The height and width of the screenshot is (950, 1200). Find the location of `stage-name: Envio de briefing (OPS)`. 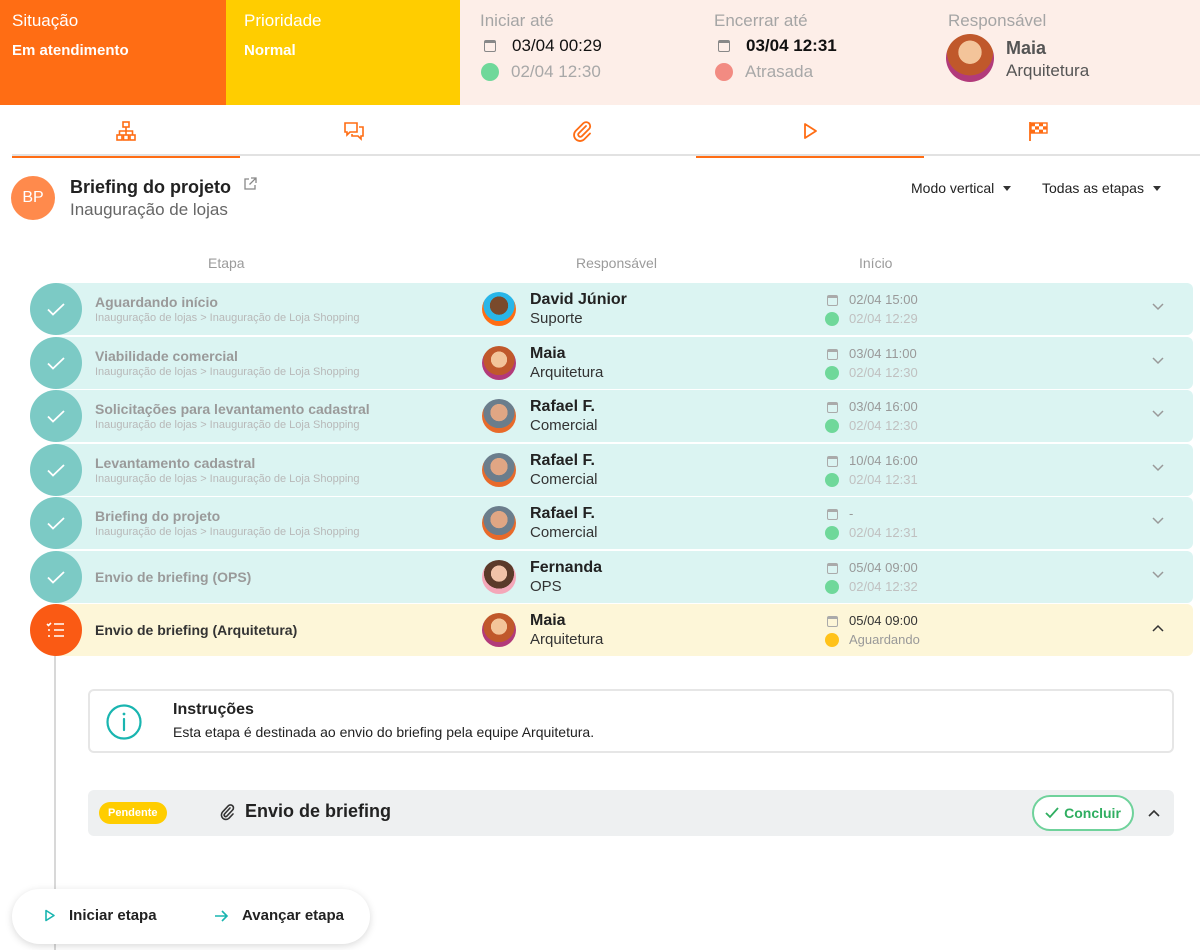

stage-name: Envio de briefing (OPS) is located at coordinates (173, 576).